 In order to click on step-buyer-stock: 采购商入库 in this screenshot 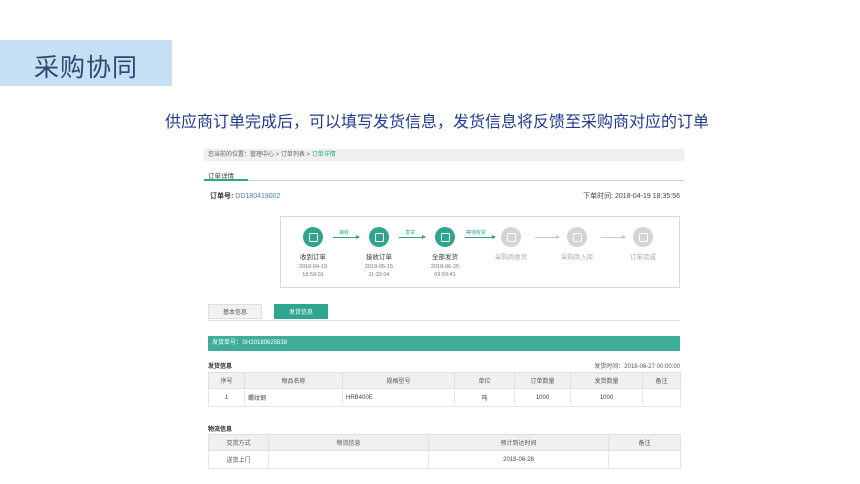, I will do `click(577, 244)`.